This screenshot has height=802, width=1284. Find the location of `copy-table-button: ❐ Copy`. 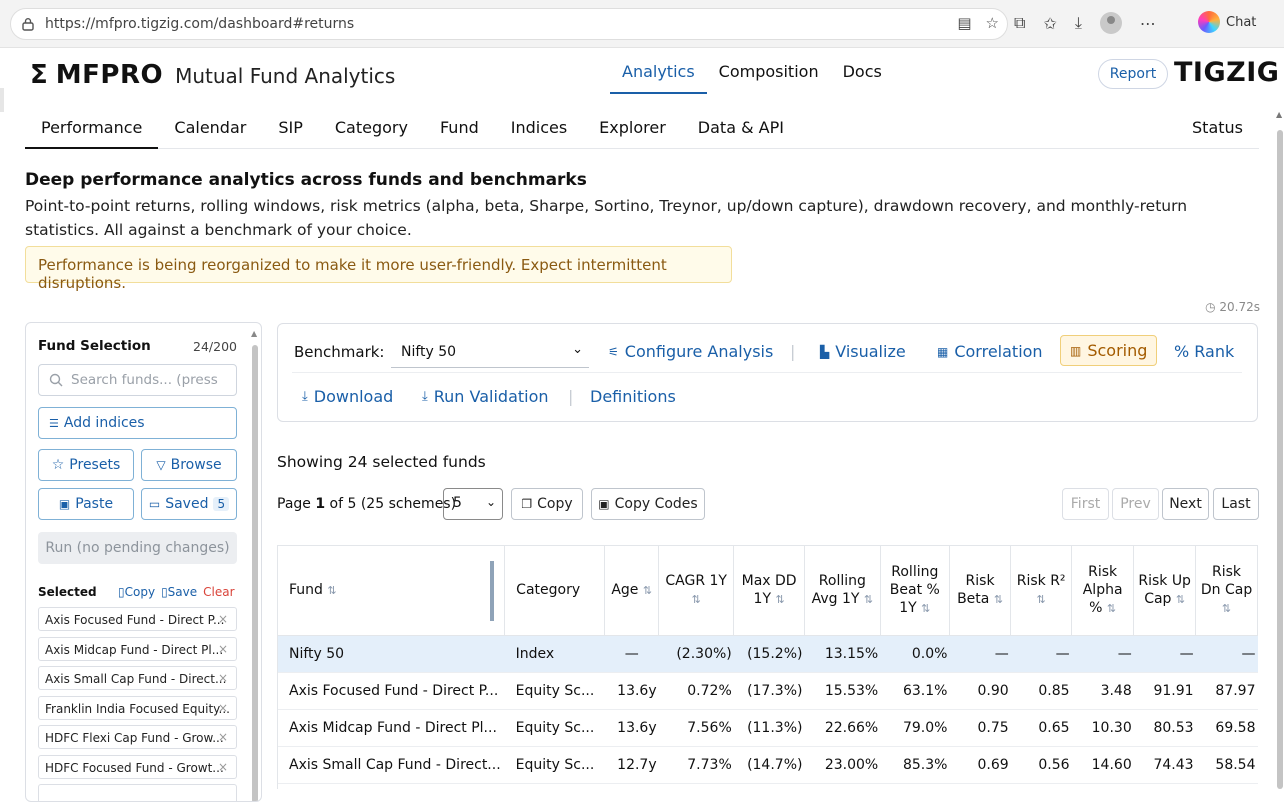

copy-table-button: ❐ Copy is located at coordinates (547, 504).